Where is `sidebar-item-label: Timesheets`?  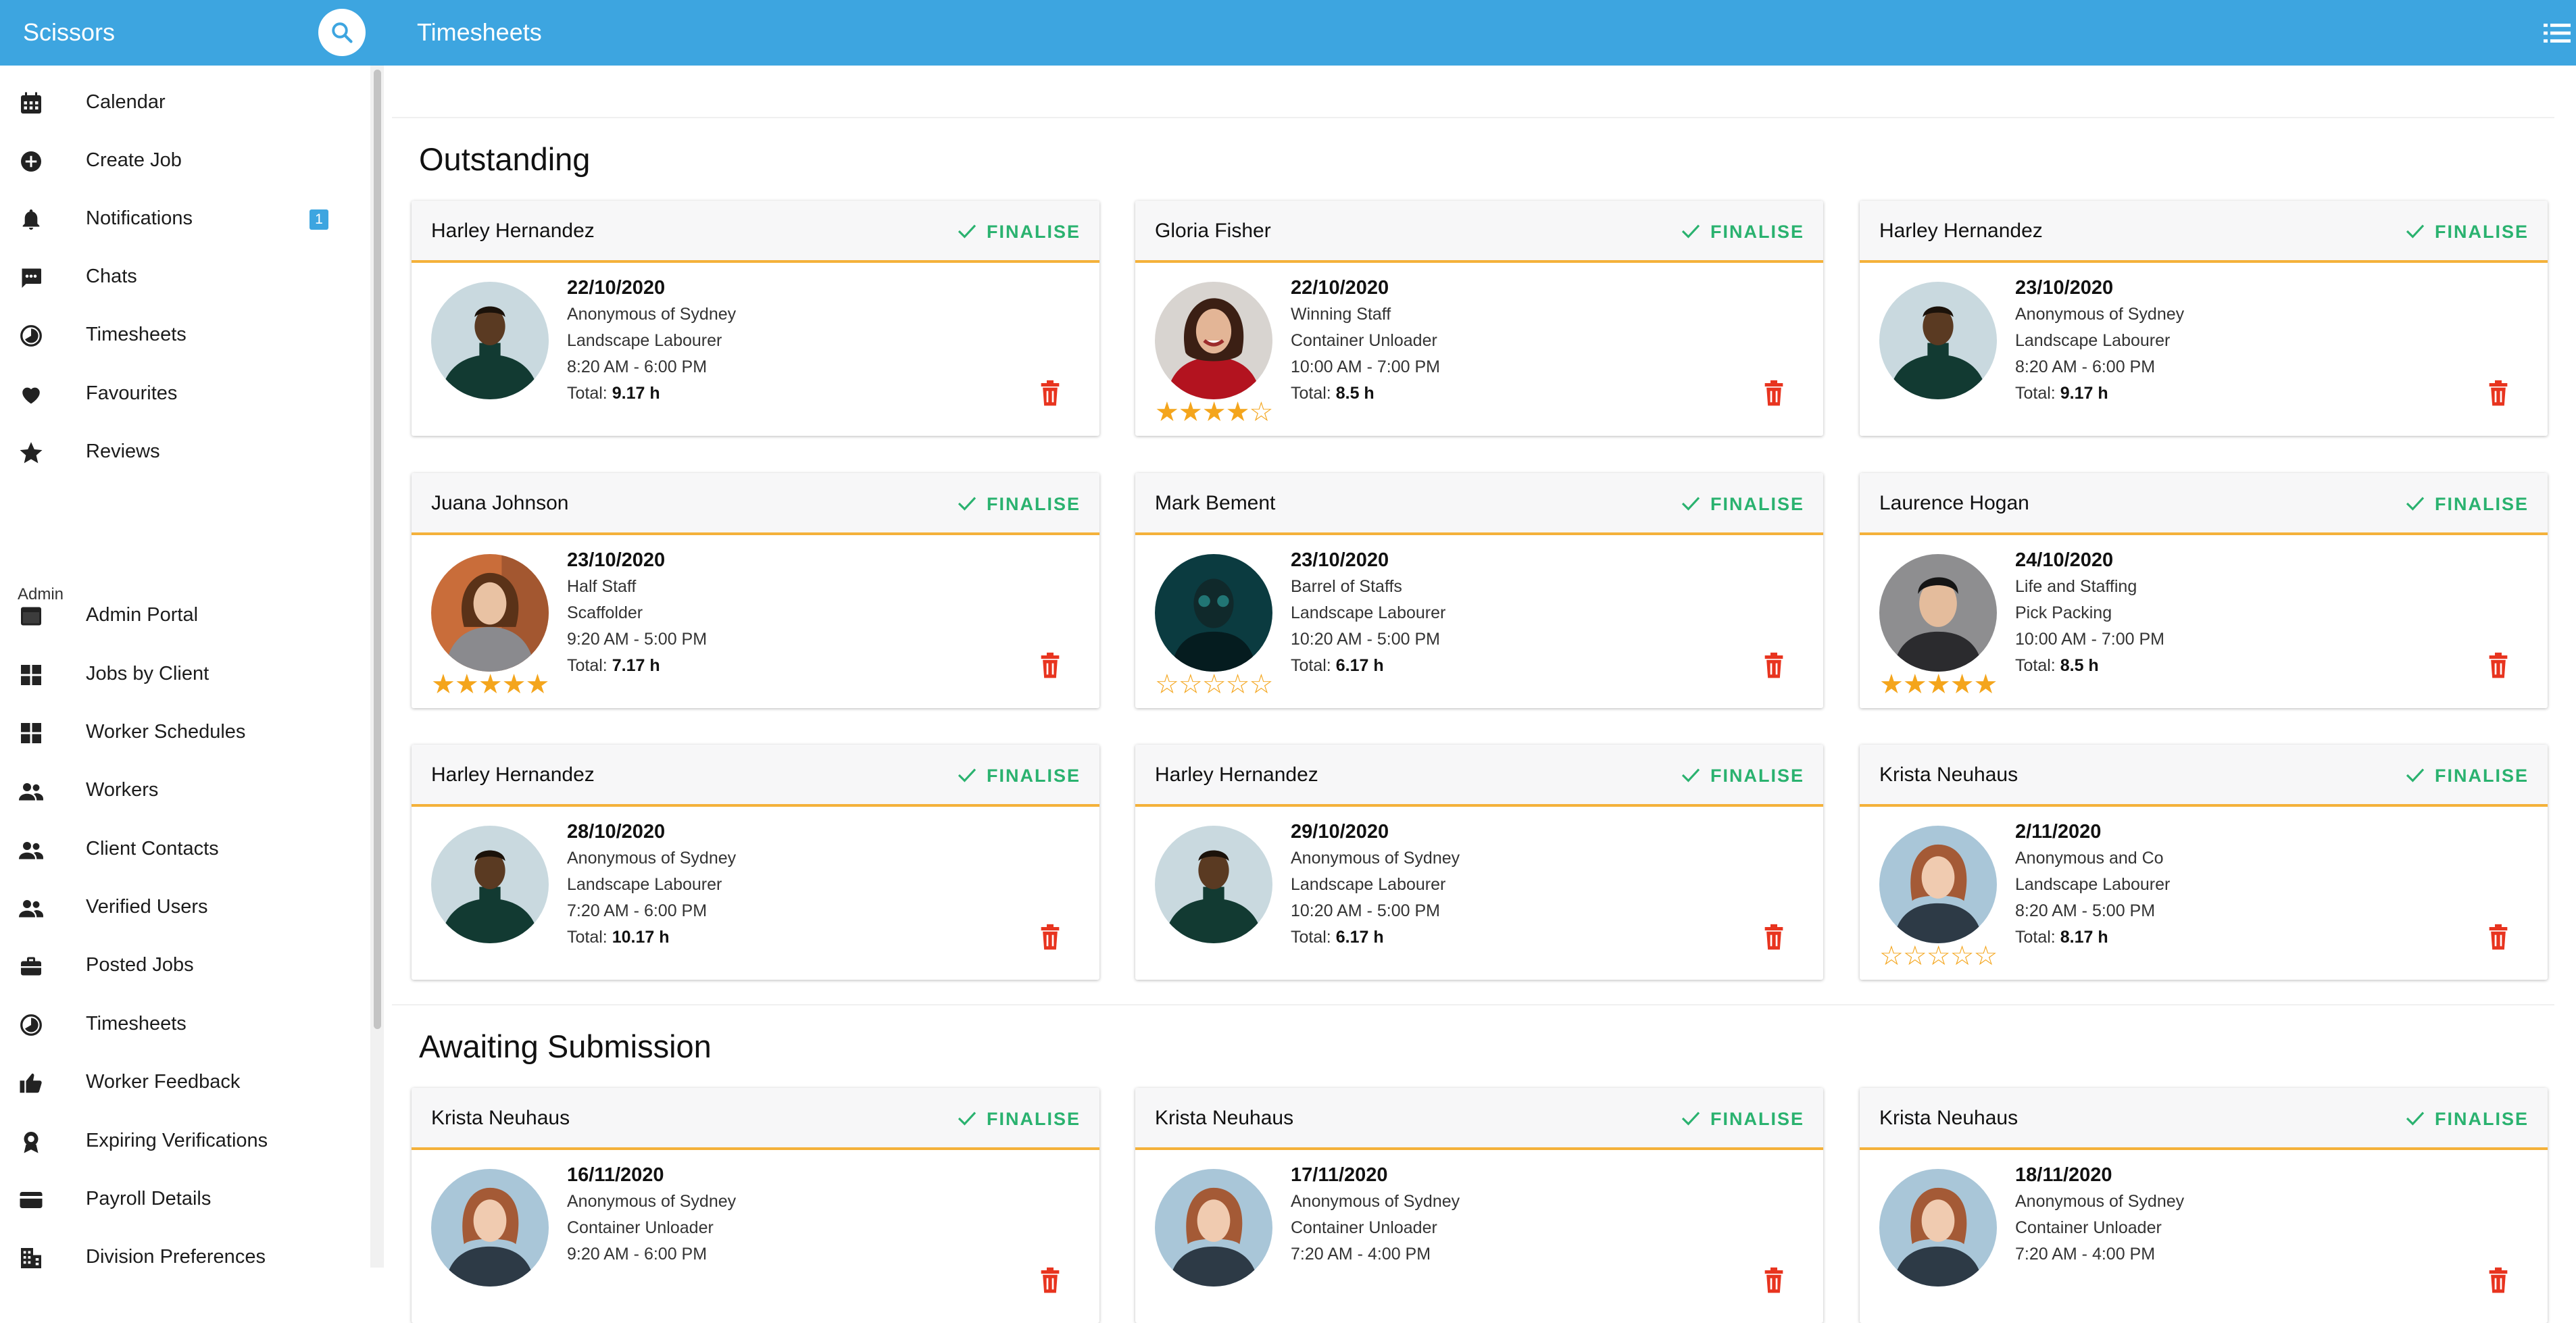
sidebar-item-label: Timesheets is located at coordinates (136, 1023).